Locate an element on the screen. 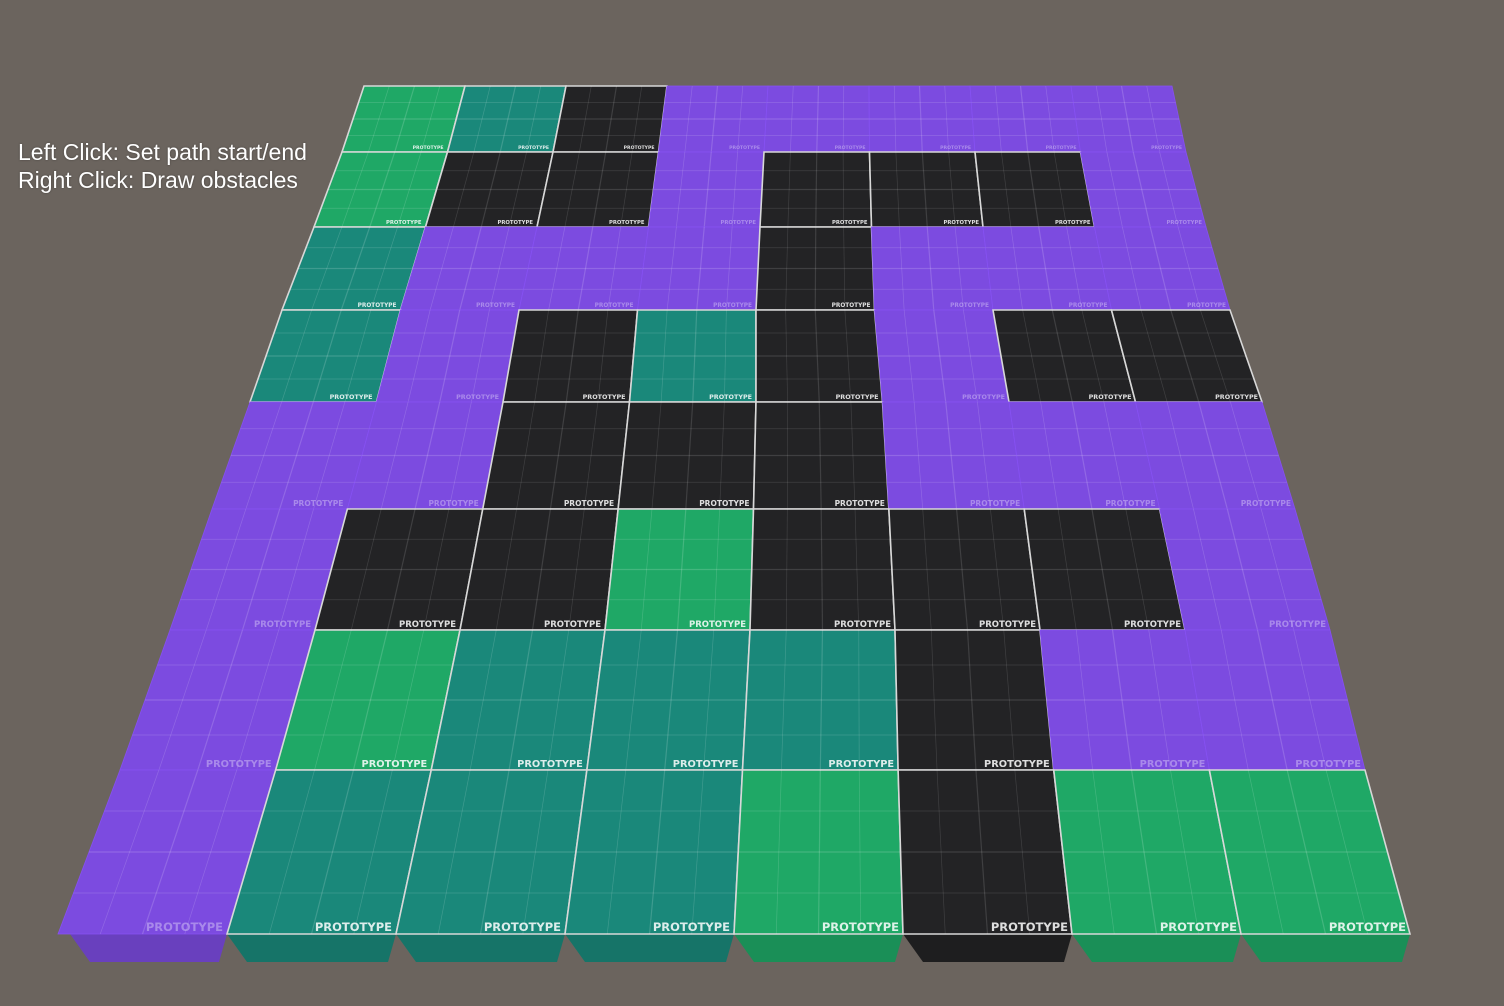 This screenshot has height=1006, width=1504. hint-right-click: Right Click: Draw obstacles is located at coordinates (158, 180).